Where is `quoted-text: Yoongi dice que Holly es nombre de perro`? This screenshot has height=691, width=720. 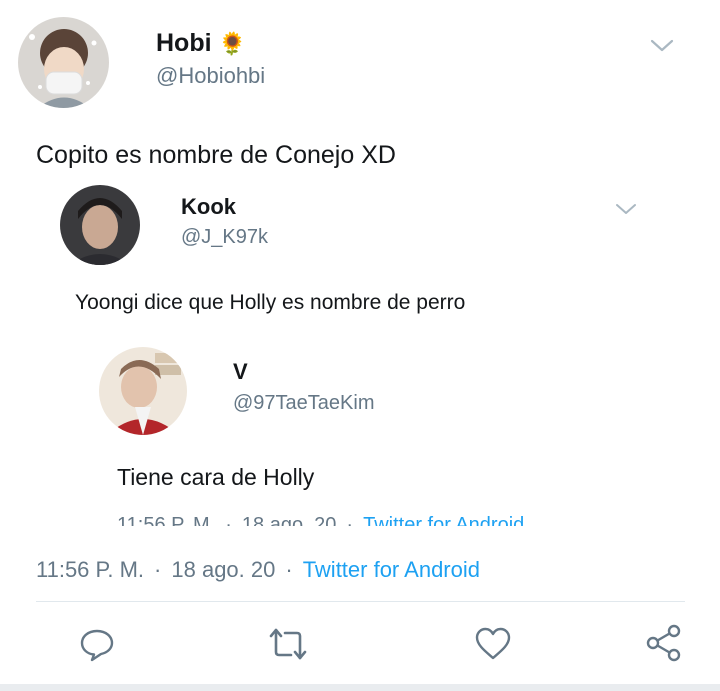 quoted-text: Yoongi dice que Holly es nombre de perro is located at coordinates (270, 302).